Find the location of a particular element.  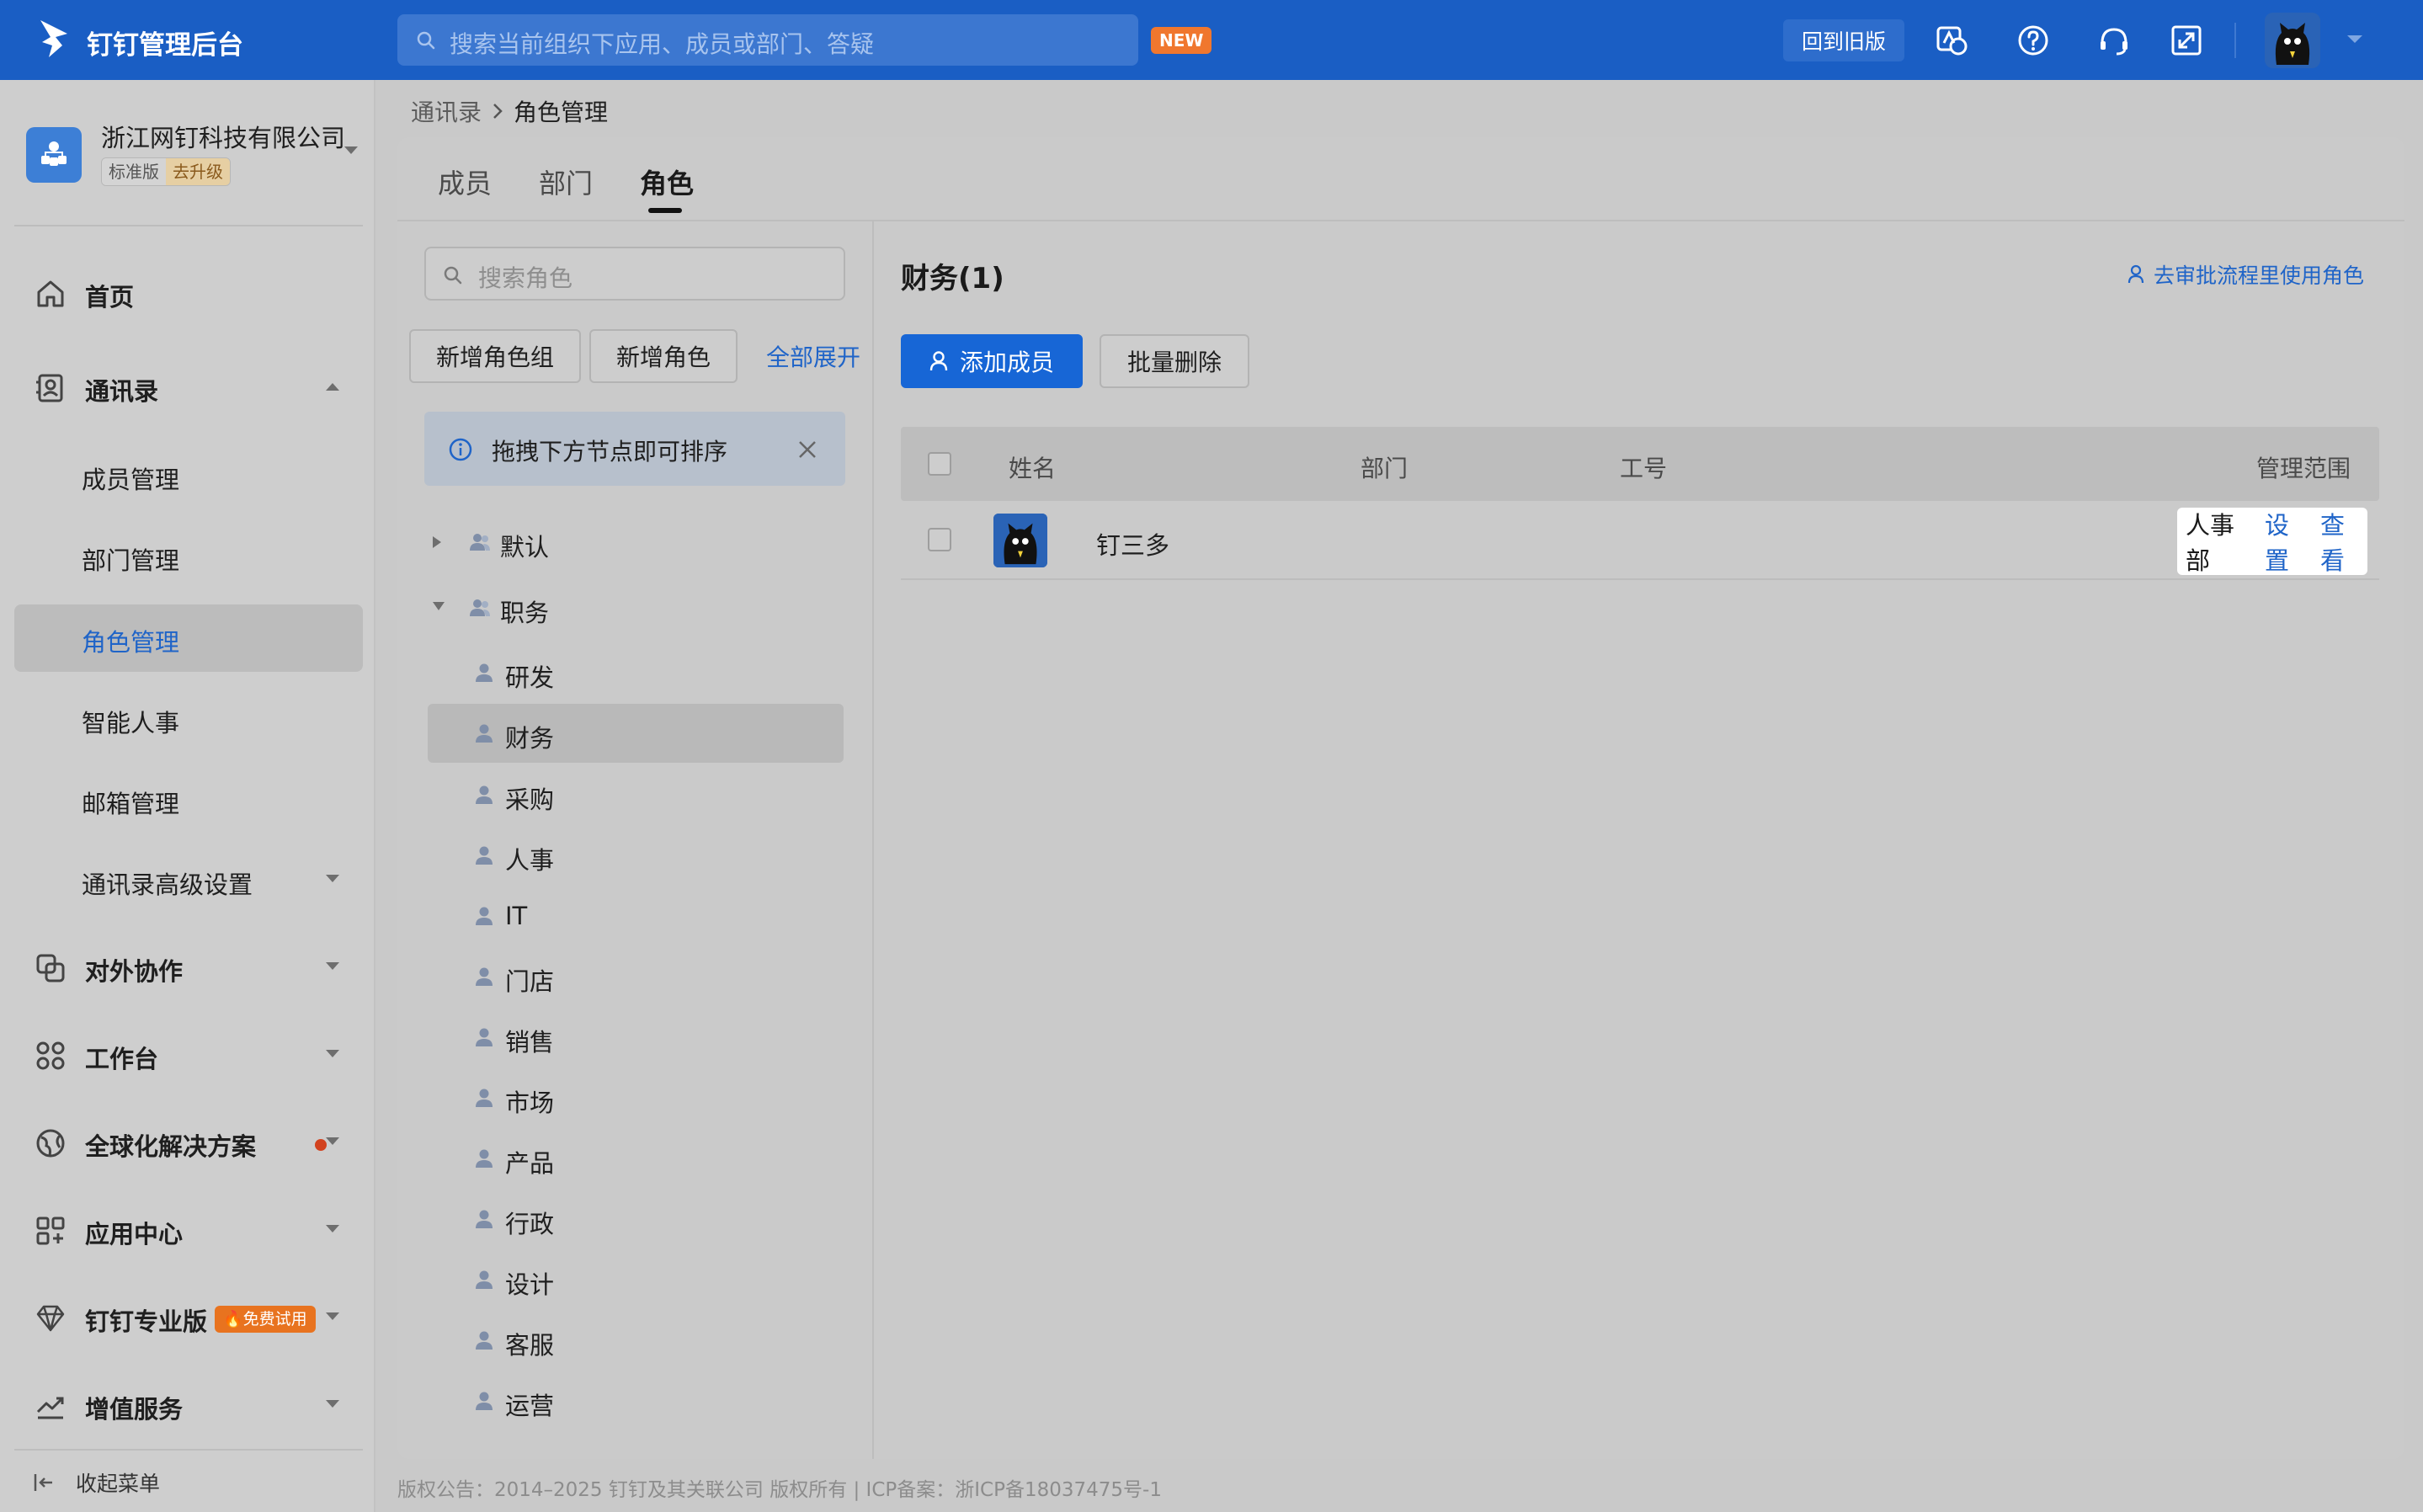

back-to-old-version-button: 回到旧版 is located at coordinates (1843, 40).